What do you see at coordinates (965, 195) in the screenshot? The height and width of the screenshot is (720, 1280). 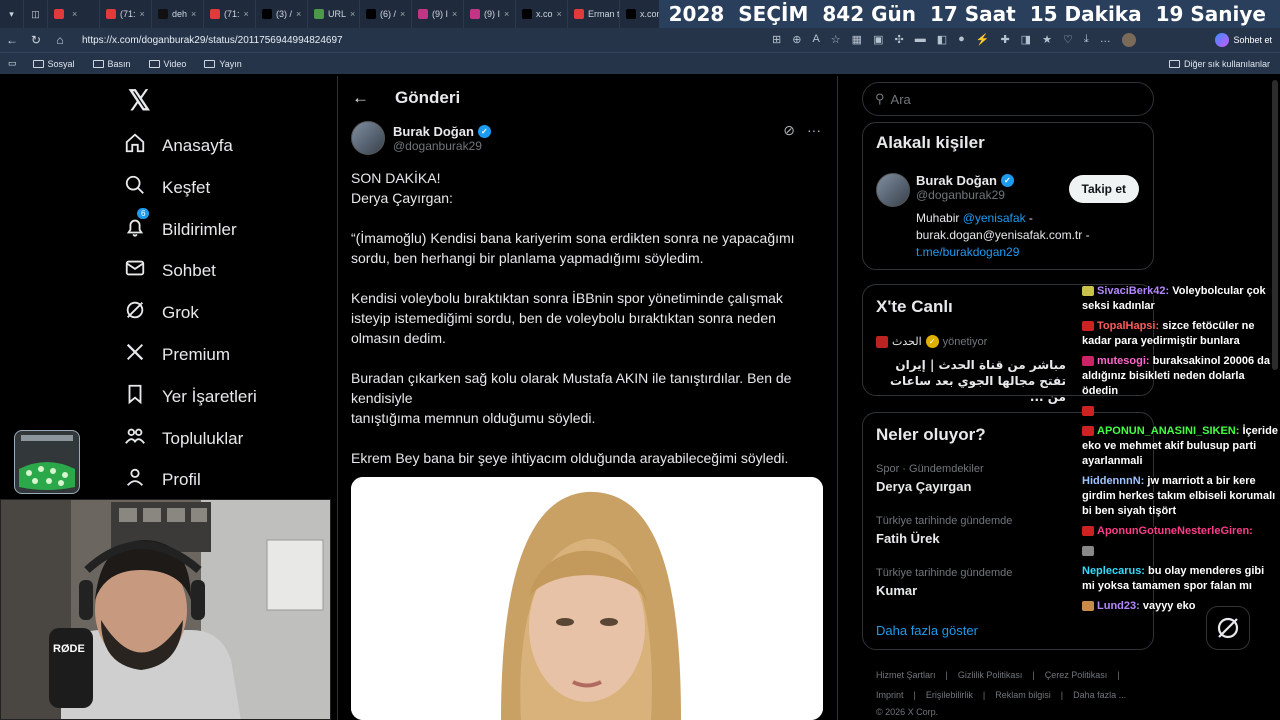 I see `related-handle: @doganburak29` at bounding box center [965, 195].